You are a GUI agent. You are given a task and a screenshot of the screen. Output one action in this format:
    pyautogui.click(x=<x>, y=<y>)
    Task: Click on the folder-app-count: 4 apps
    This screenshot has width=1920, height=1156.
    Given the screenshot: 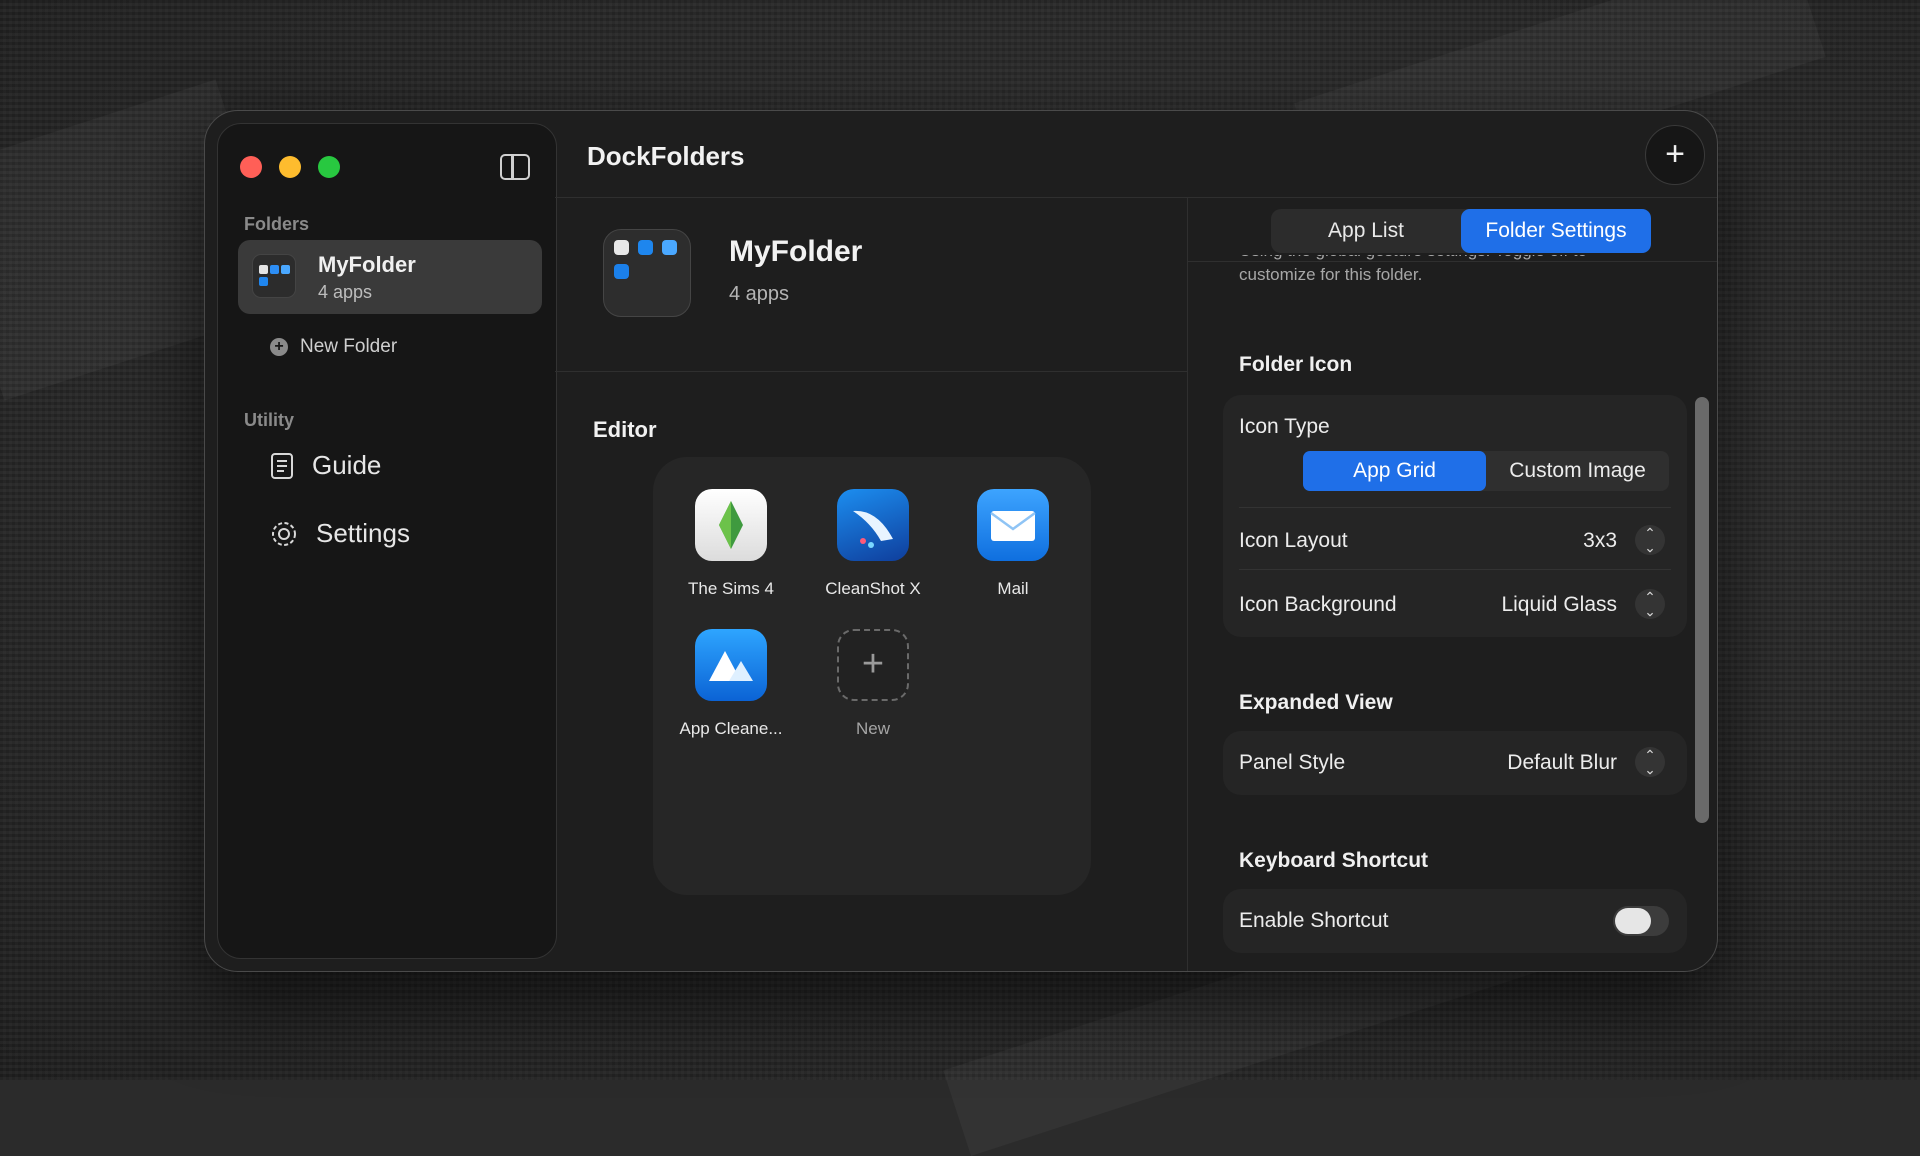 What is the action you would take?
    pyautogui.click(x=345, y=292)
    